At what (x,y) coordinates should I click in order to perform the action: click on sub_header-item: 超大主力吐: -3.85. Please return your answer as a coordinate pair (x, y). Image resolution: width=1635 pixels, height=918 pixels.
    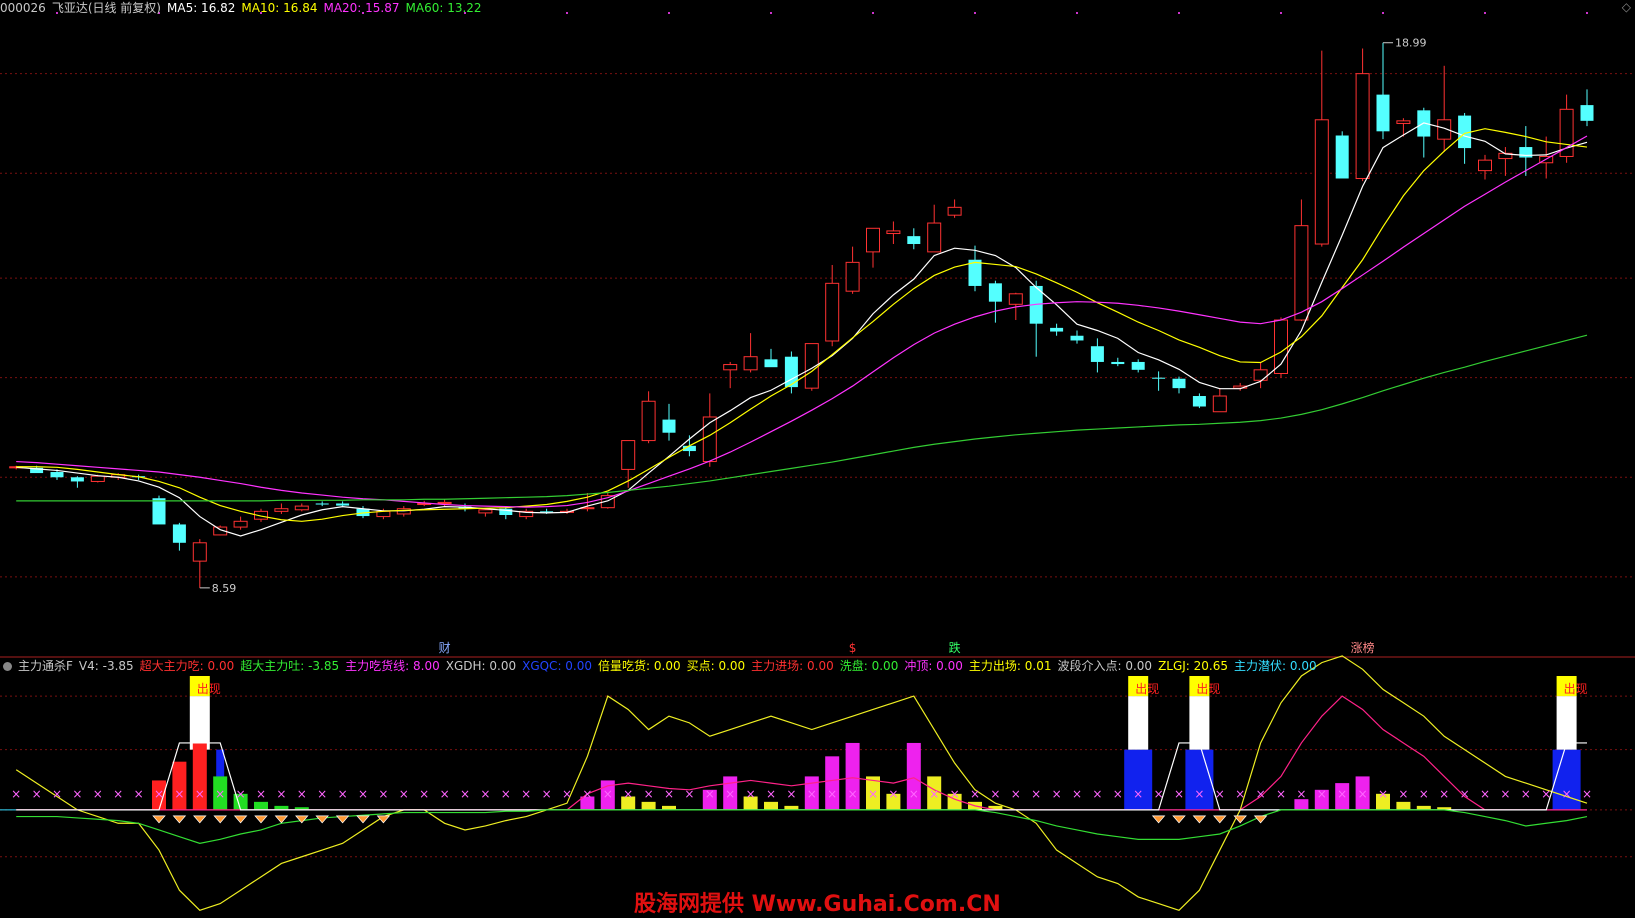
    Looking at the image, I should click on (290, 666).